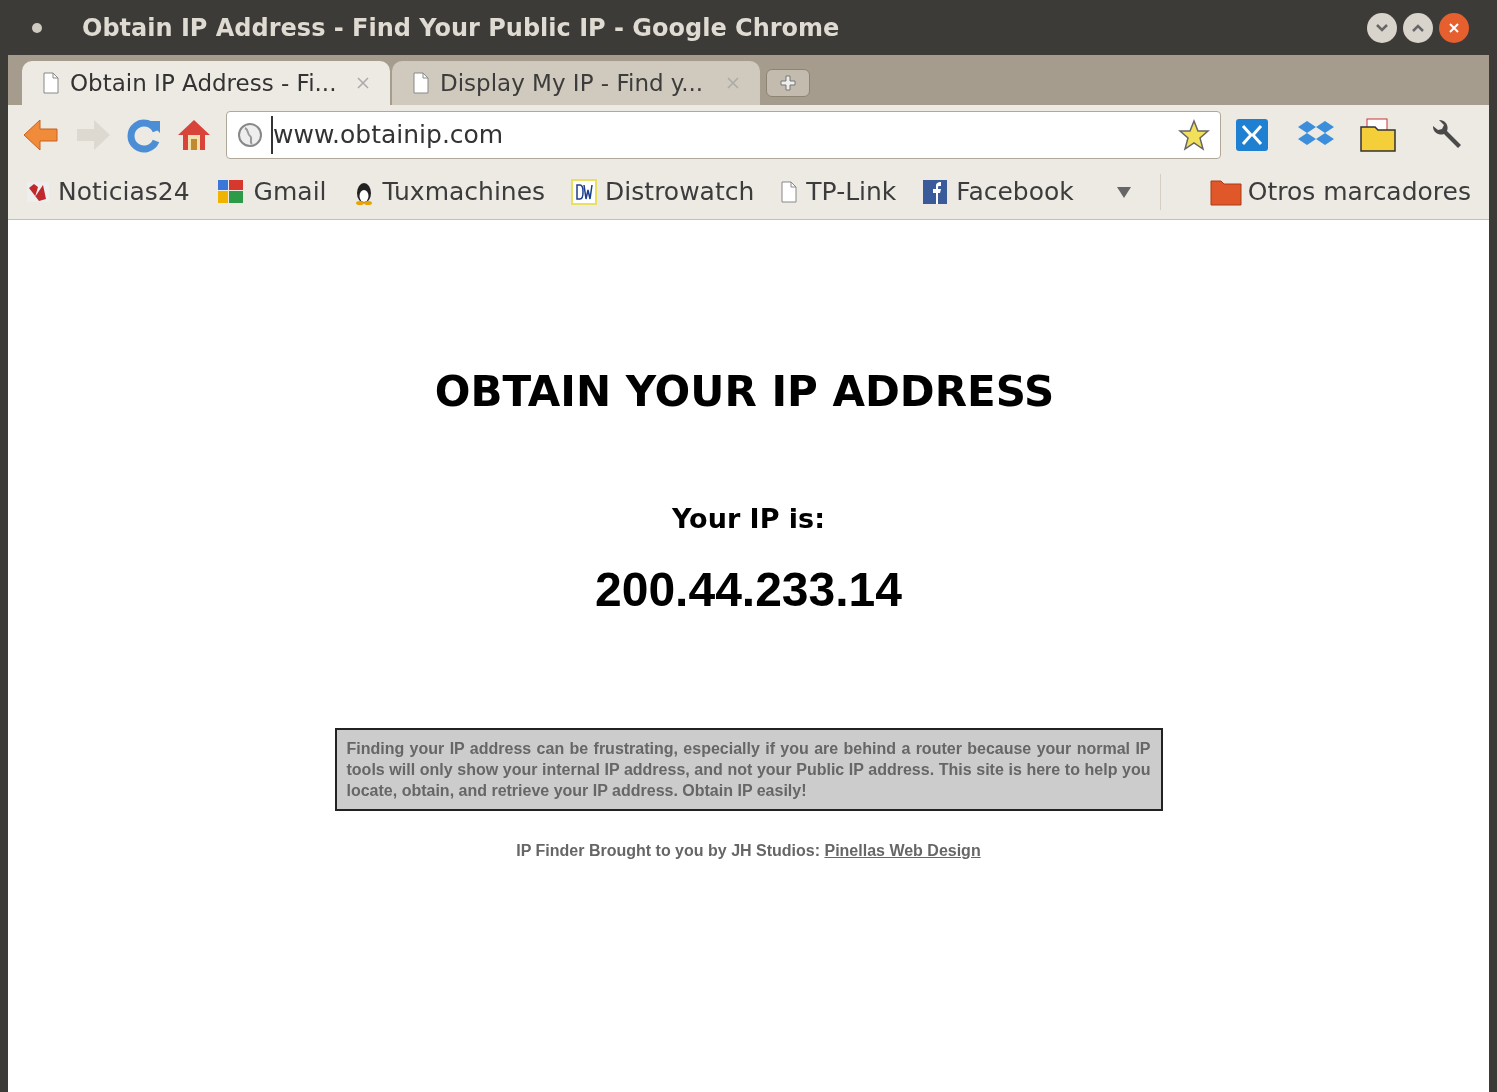 This screenshot has height=1092, width=1497. What do you see at coordinates (41, 135) in the screenshot?
I see `back-icon` at bounding box center [41, 135].